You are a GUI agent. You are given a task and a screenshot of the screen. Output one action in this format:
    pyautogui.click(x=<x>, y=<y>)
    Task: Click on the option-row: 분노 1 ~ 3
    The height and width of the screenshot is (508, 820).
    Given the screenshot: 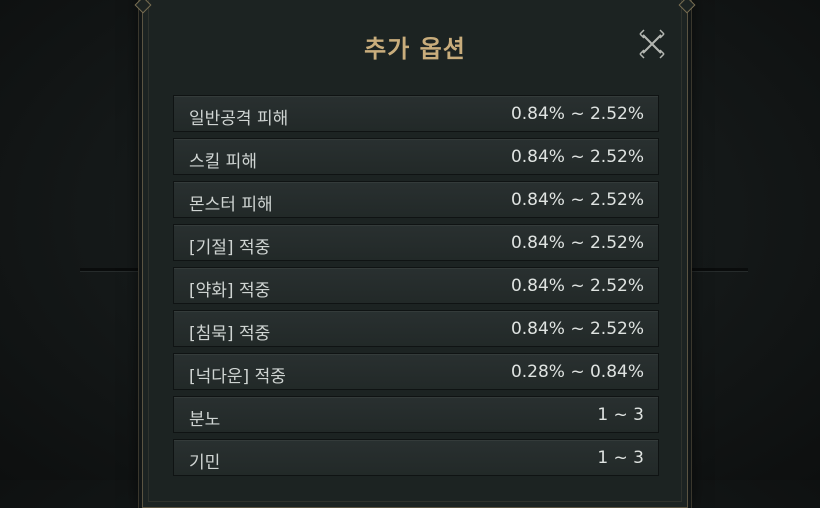 What is the action you would take?
    pyautogui.click(x=416, y=414)
    